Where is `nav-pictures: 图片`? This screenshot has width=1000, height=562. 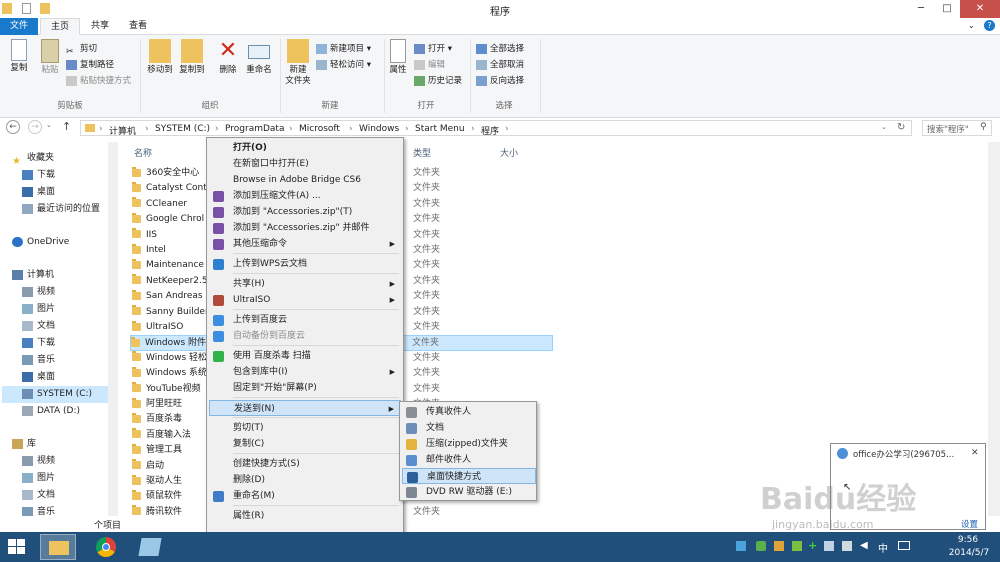
nav-pictures: 图片 is located at coordinates (38, 309).